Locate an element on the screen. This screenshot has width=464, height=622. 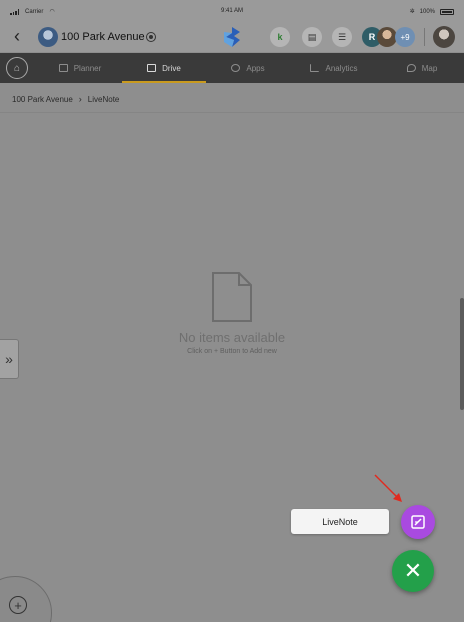
empty-document-icon is located at coordinates (232, 297).